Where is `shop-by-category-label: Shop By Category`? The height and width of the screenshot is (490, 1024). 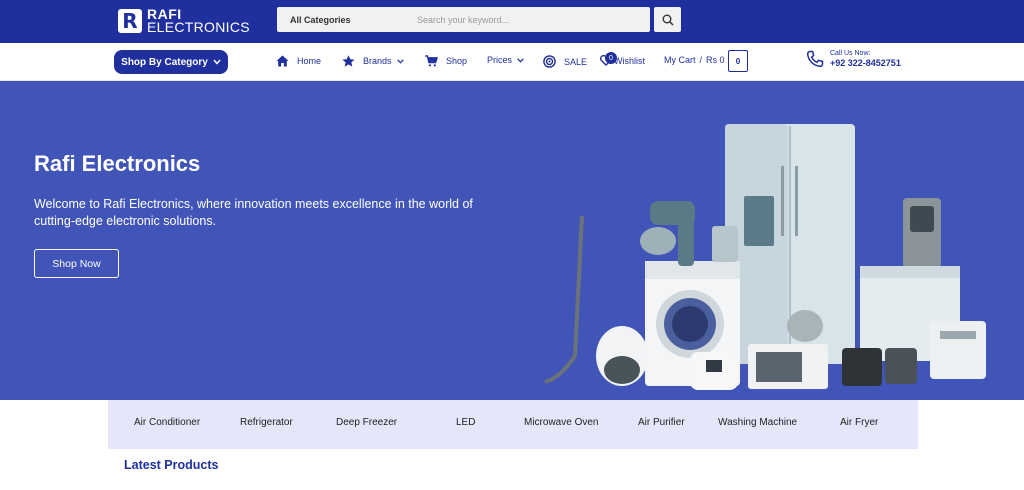 shop-by-category-label: Shop By Category is located at coordinates (164, 62).